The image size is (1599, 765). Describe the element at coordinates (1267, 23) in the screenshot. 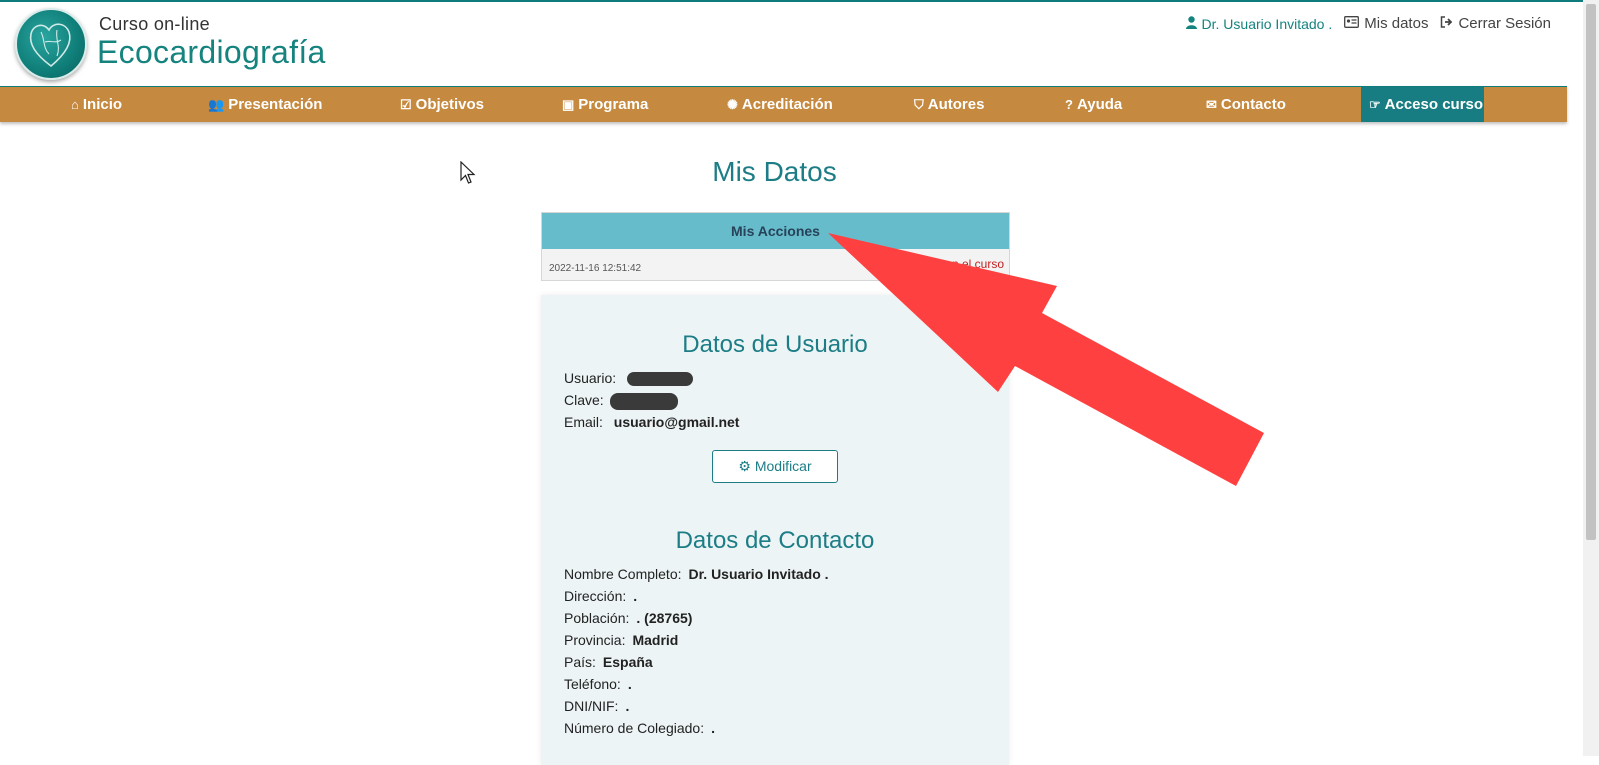

I see `user-name: Dr. Usuario Invitado .` at that location.